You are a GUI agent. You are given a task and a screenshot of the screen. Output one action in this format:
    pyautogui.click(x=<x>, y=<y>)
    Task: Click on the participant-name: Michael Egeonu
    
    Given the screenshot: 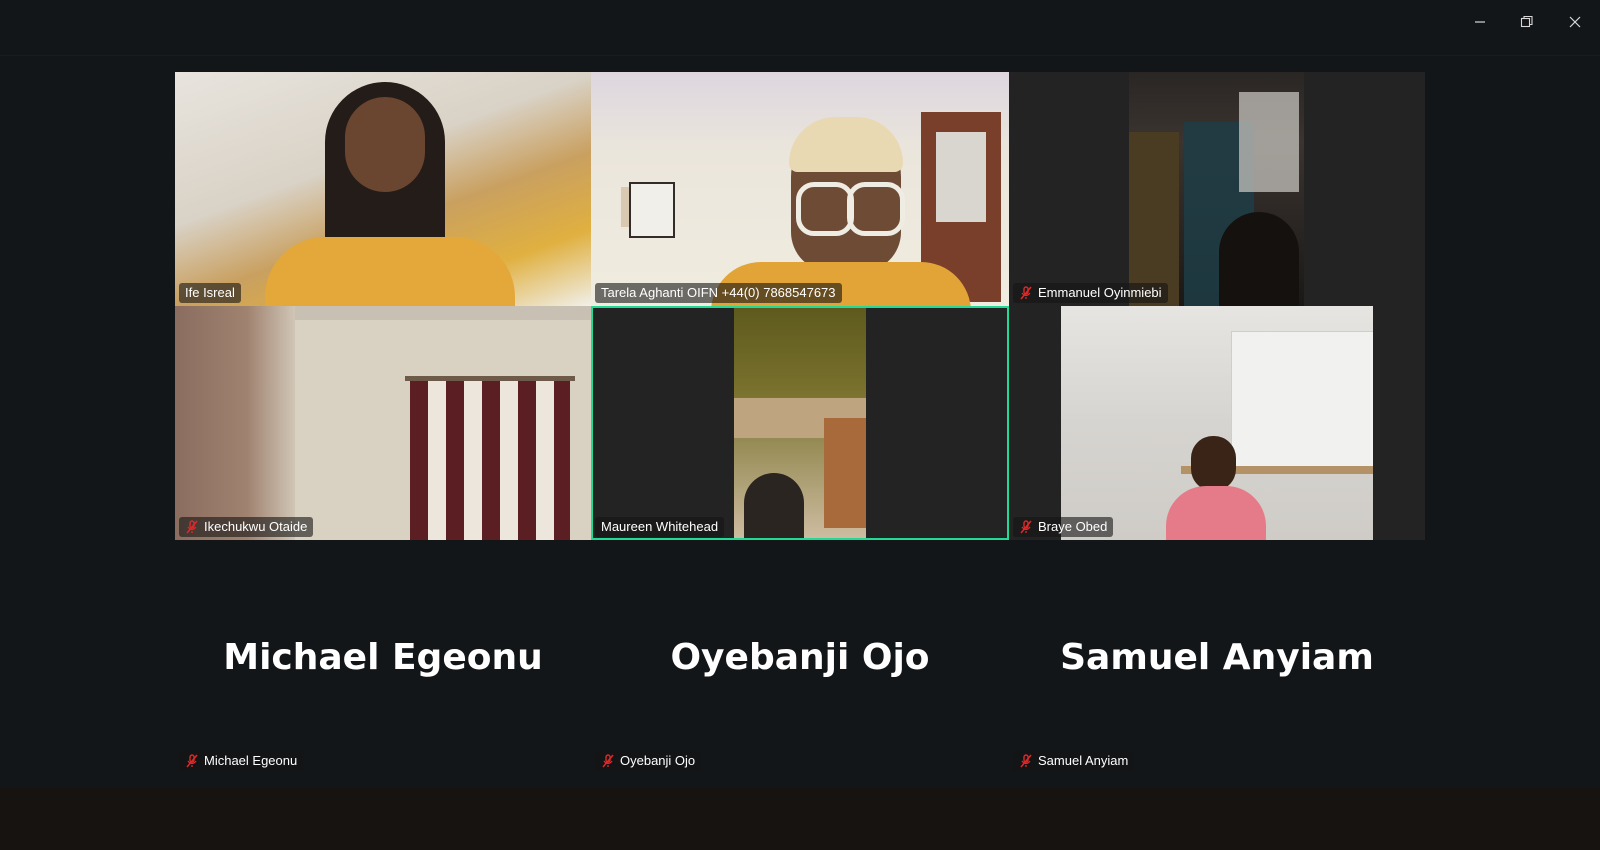 What is the action you would take?
    pyautogui.click(x=251, y=760)
    